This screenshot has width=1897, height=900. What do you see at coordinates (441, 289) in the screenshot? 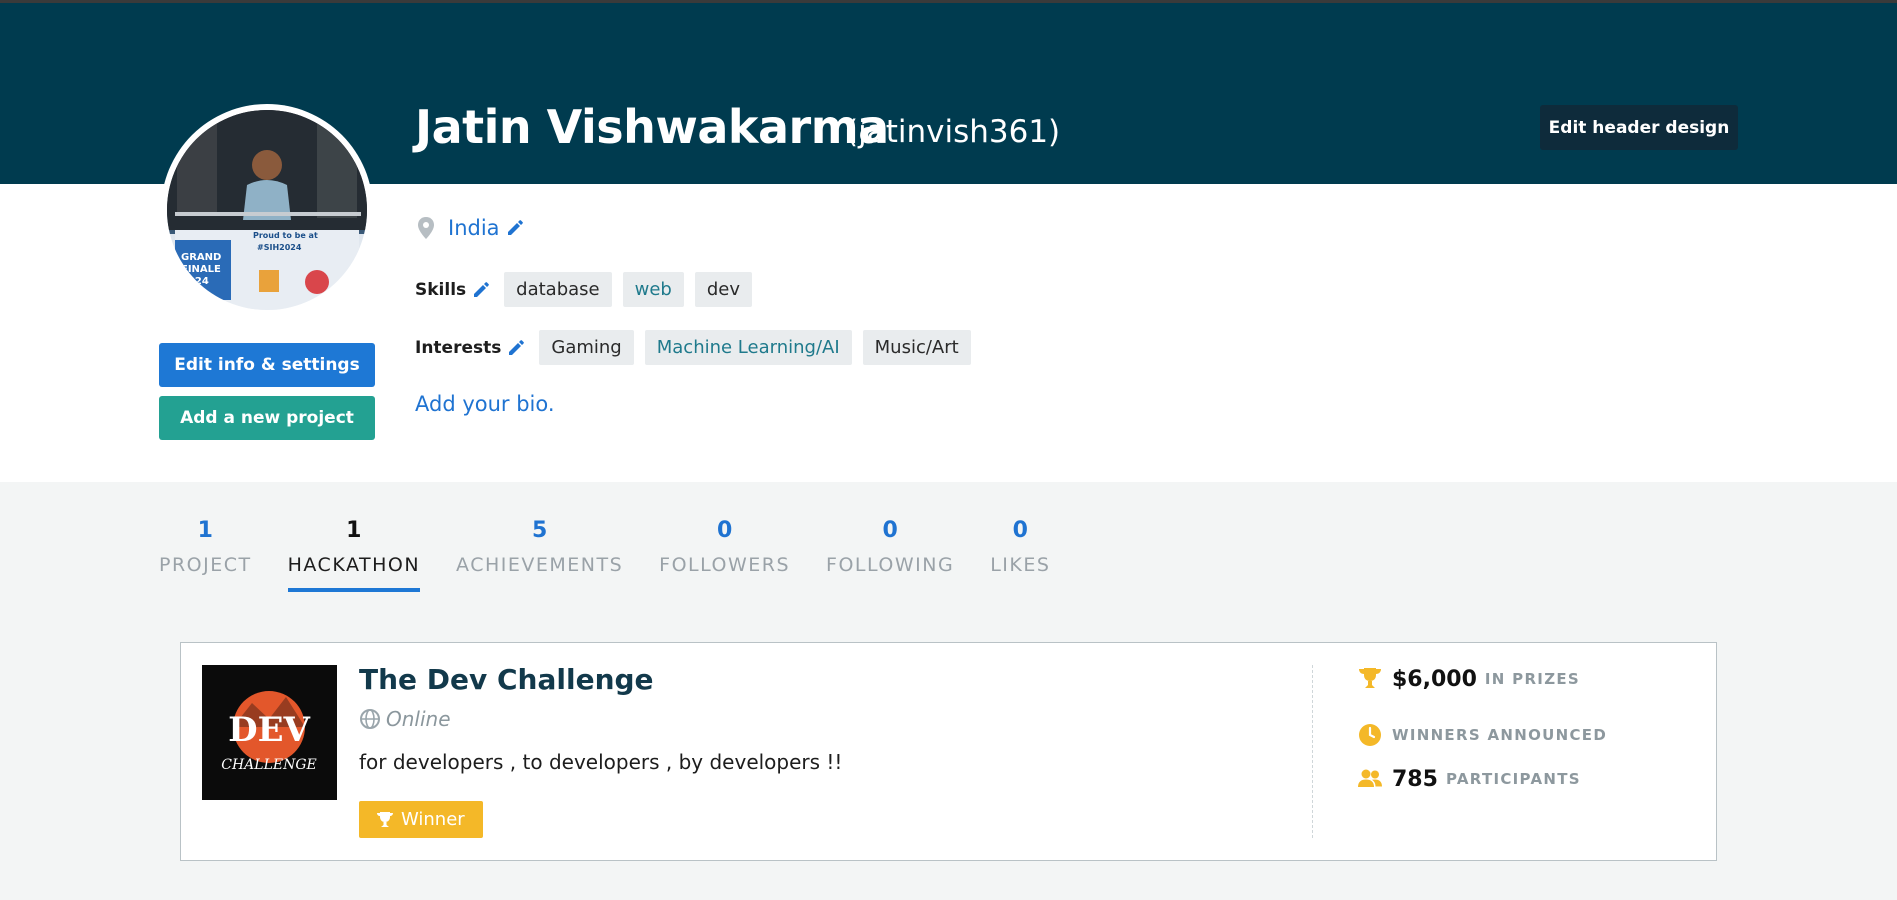
I see `skills-label: Skills` at bounding box center [441, 289].